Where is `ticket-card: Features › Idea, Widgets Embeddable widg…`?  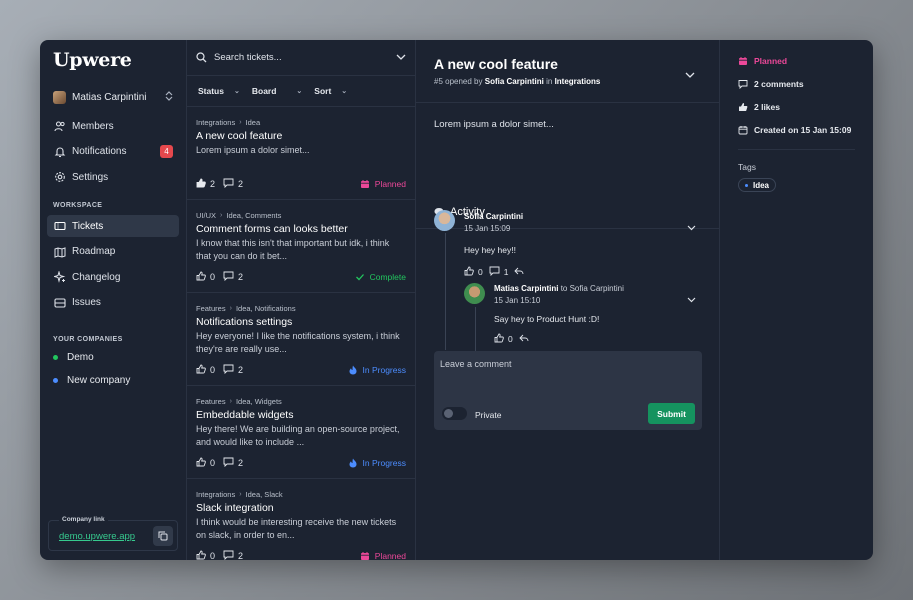 ticket-card: Features › Idea, Widgets Embeddable widg… is located at coordinates (301, 432).